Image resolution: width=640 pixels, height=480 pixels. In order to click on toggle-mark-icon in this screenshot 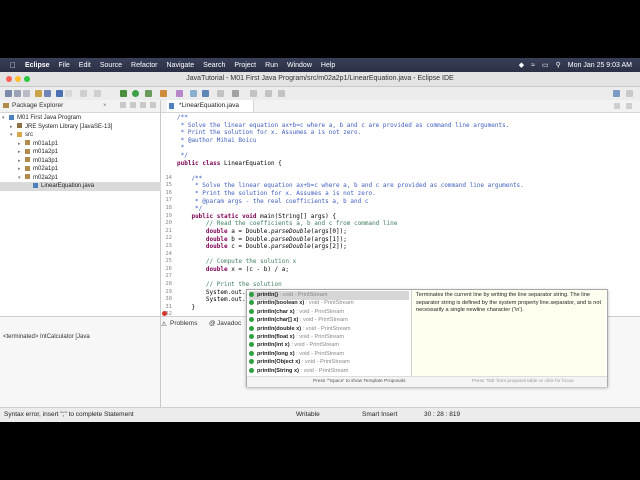, I will do `click(47, 93)`.